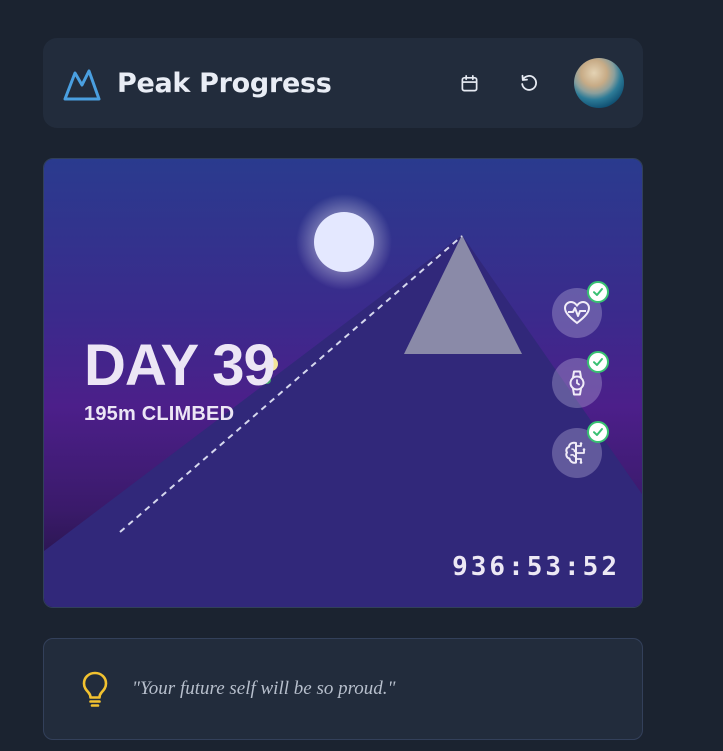 The width and height of the screenshot is (723, 751). What do you see at coordinates (577, 312) in the screenshot?
I see `heart-pulse-icon` at bounding box center [577, 312].